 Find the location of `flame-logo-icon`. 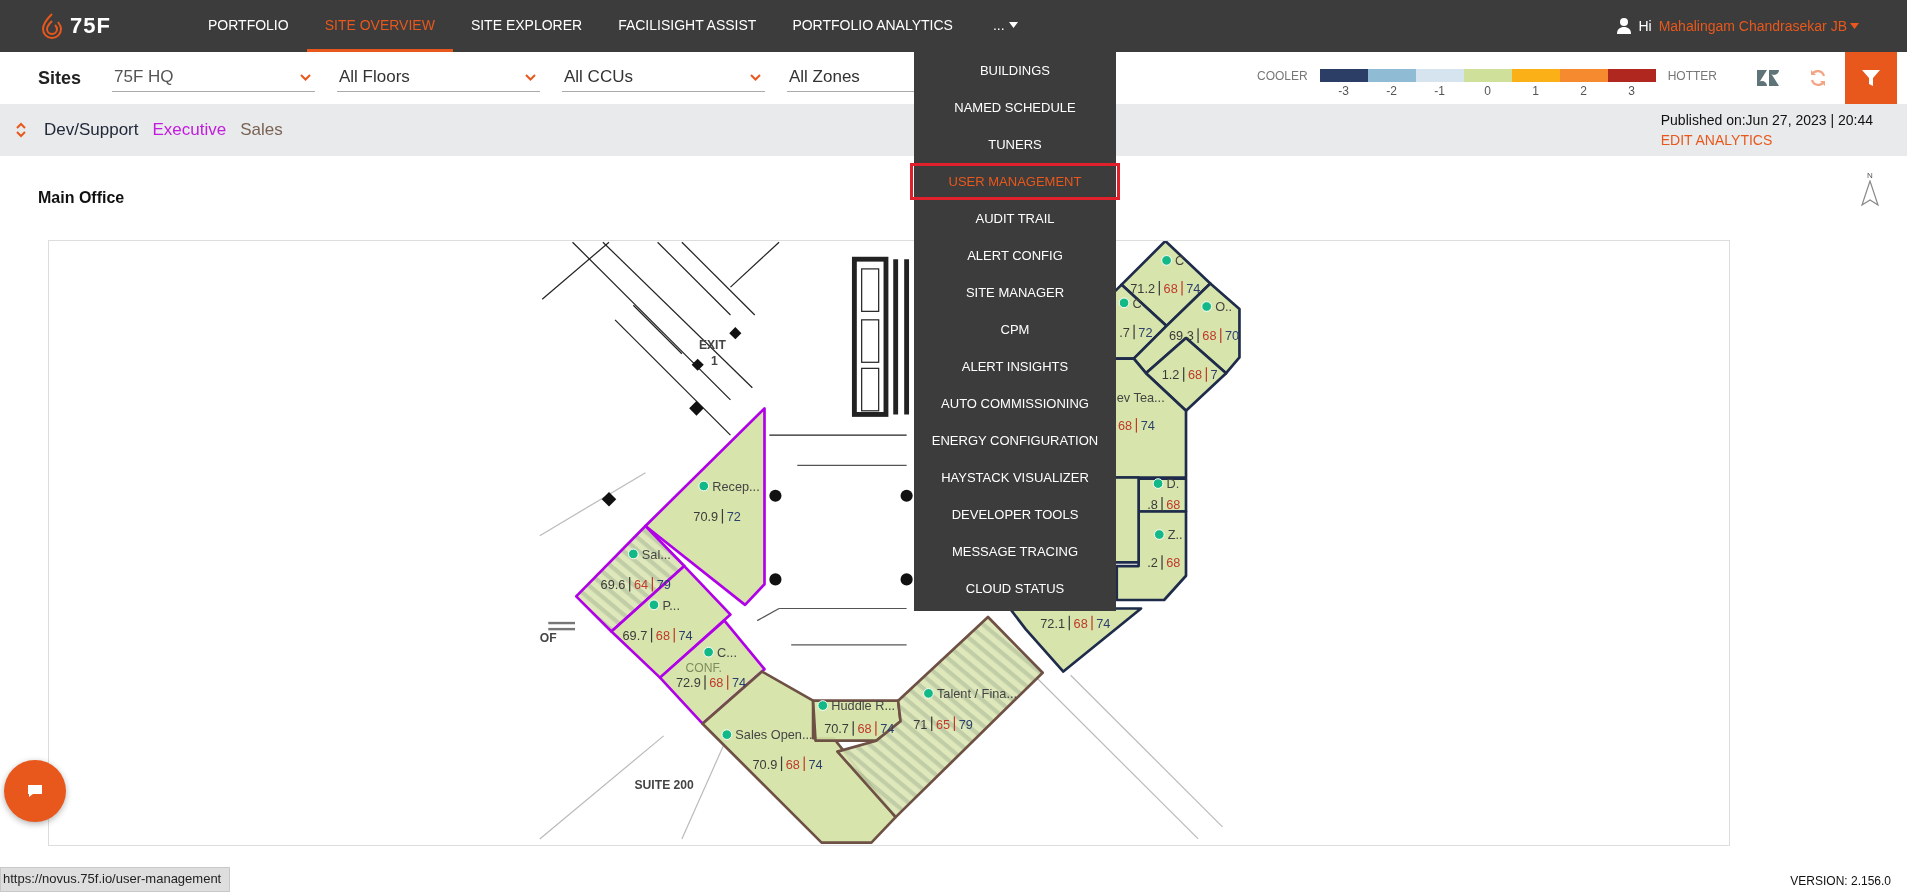

flame-logo-icon is located at coordinates (52, 26).